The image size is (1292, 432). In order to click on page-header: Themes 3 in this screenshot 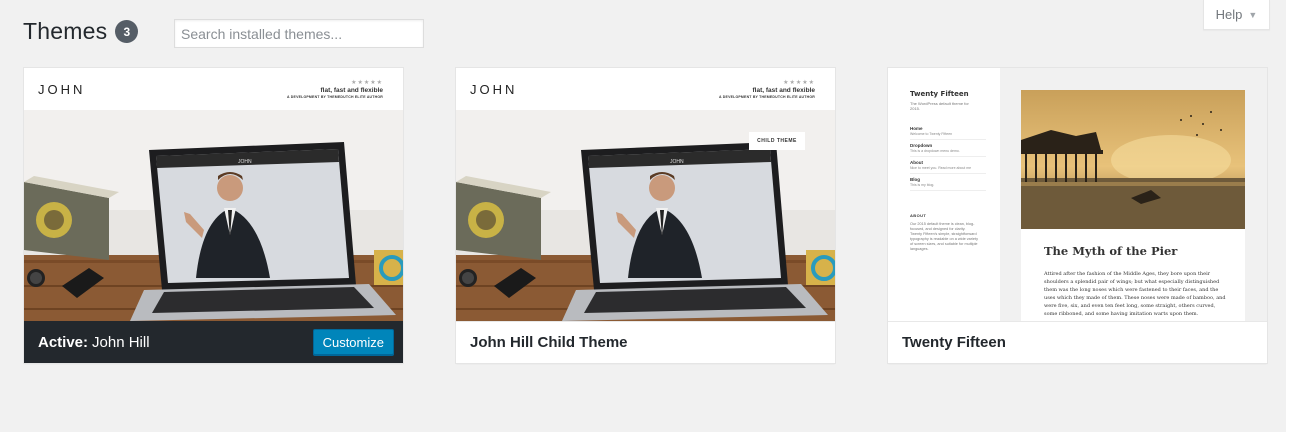, I will do `click(81, 31)`.